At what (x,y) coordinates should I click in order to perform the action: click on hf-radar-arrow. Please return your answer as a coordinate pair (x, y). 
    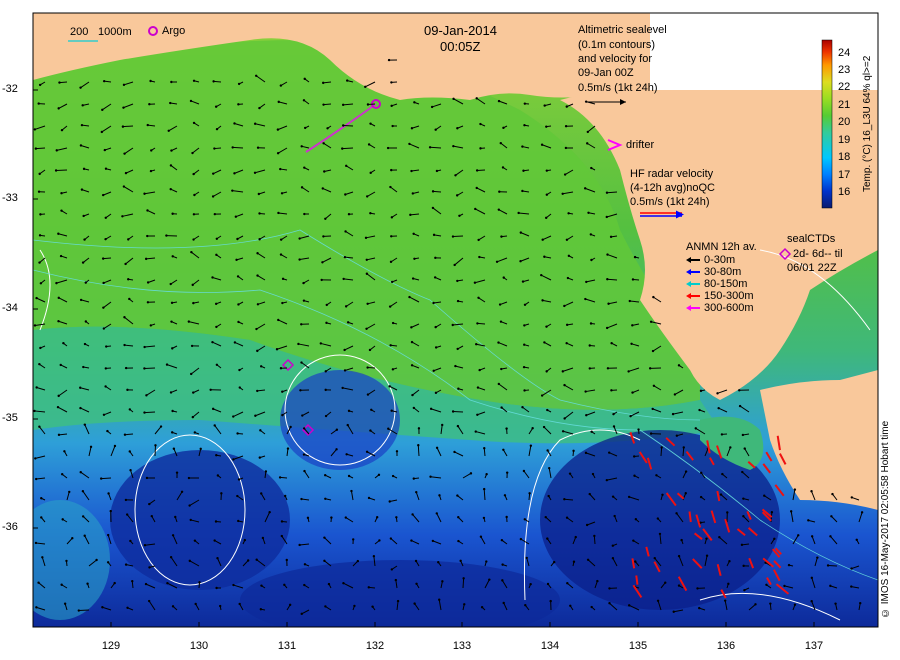
    Looking at the image, I should click on (690, 517).